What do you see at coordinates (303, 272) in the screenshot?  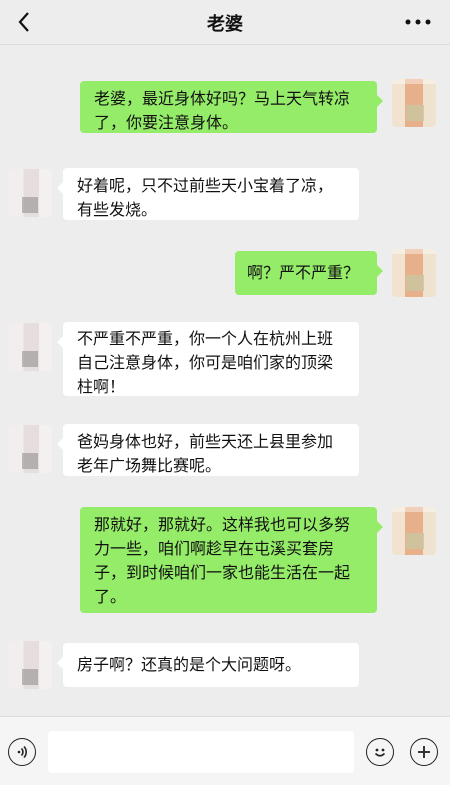 I see `message-text: 啊？严不严重？` at bounding box center [303, 272].